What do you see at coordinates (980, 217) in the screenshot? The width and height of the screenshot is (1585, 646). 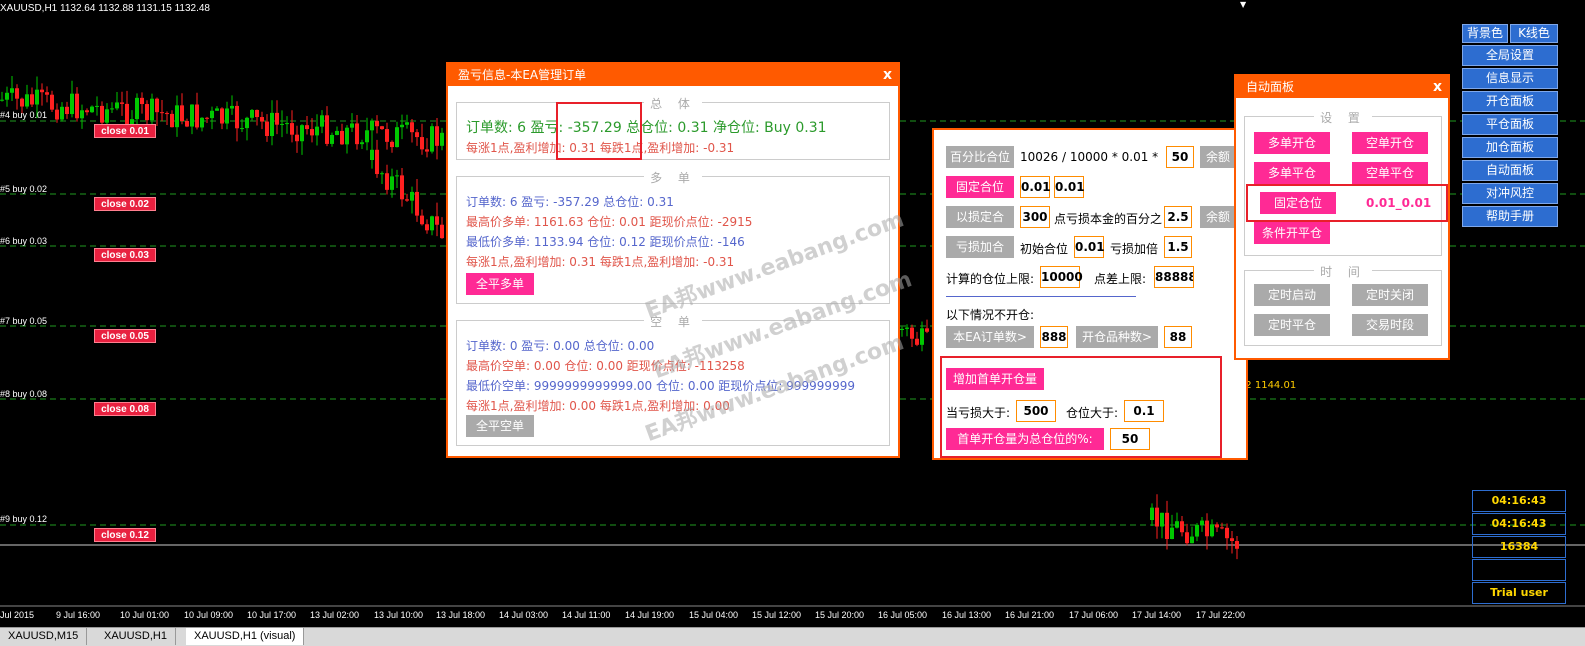 I see `loss-based-lot-button: 以损定合` at bounding box center [980, 217].